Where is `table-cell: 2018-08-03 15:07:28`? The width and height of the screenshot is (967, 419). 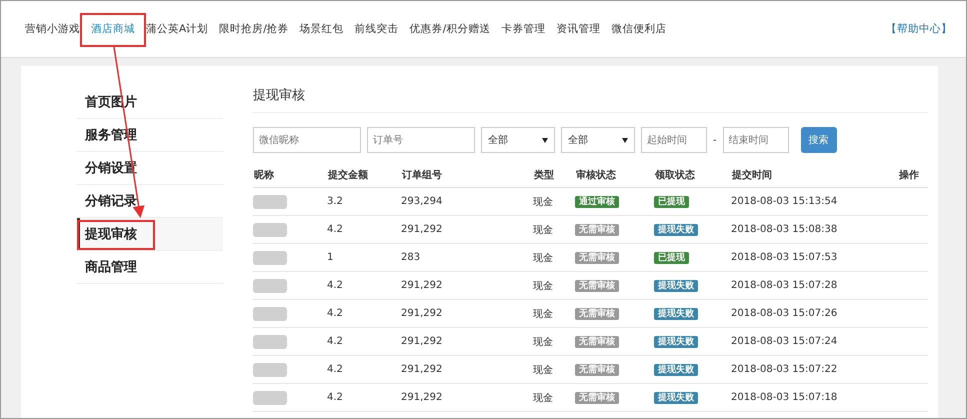 table-cell: 2018-08-03 15:07:28 is located at coordinates (784, 285).